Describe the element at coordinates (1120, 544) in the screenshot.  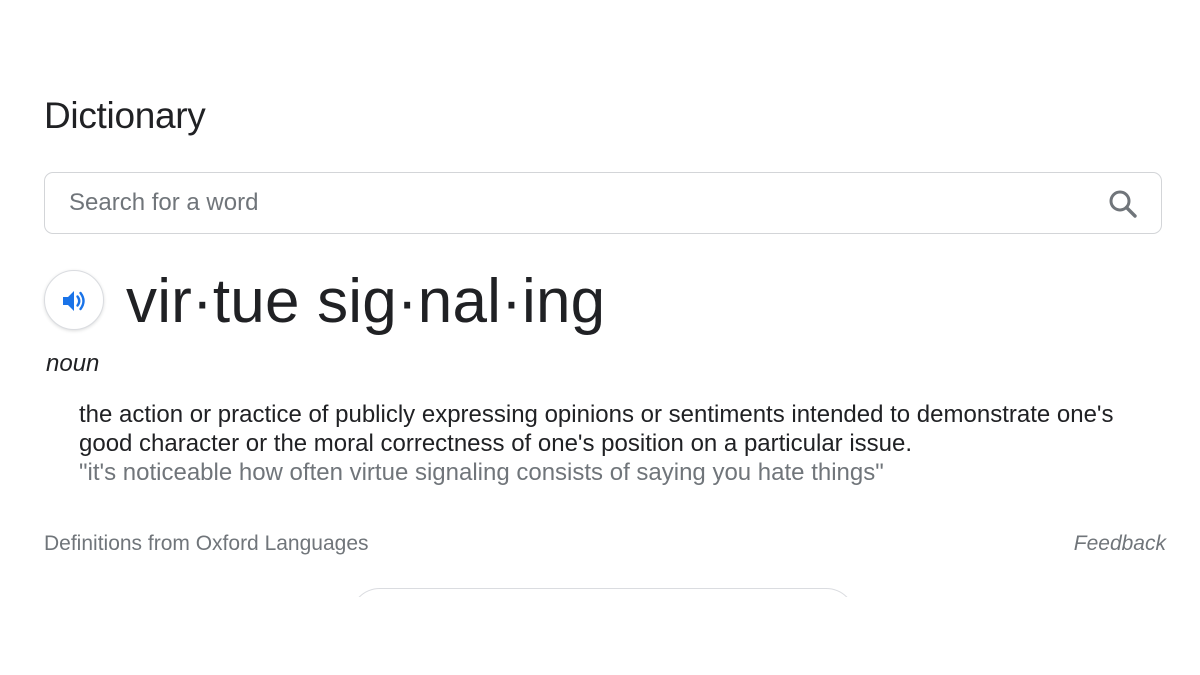
I see `feedback-link: Feedback` at that location.